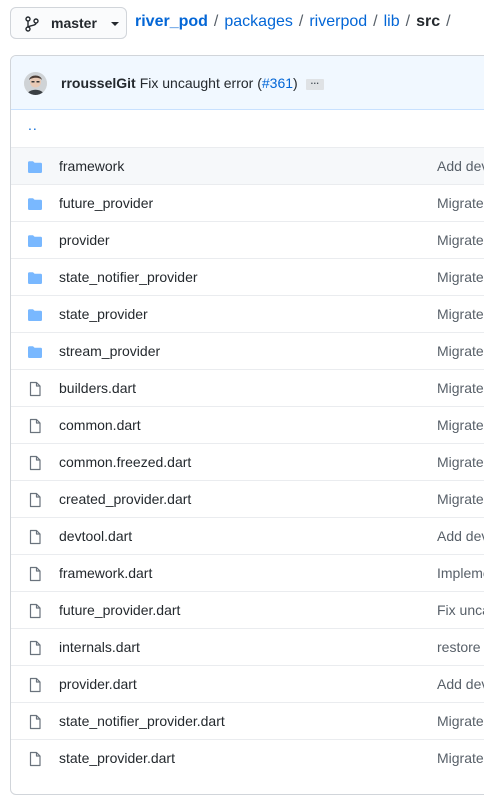 This screenshot has height=795, width=484. I want to click on breadcrumb-link-lib: lib, so click(392, 21).